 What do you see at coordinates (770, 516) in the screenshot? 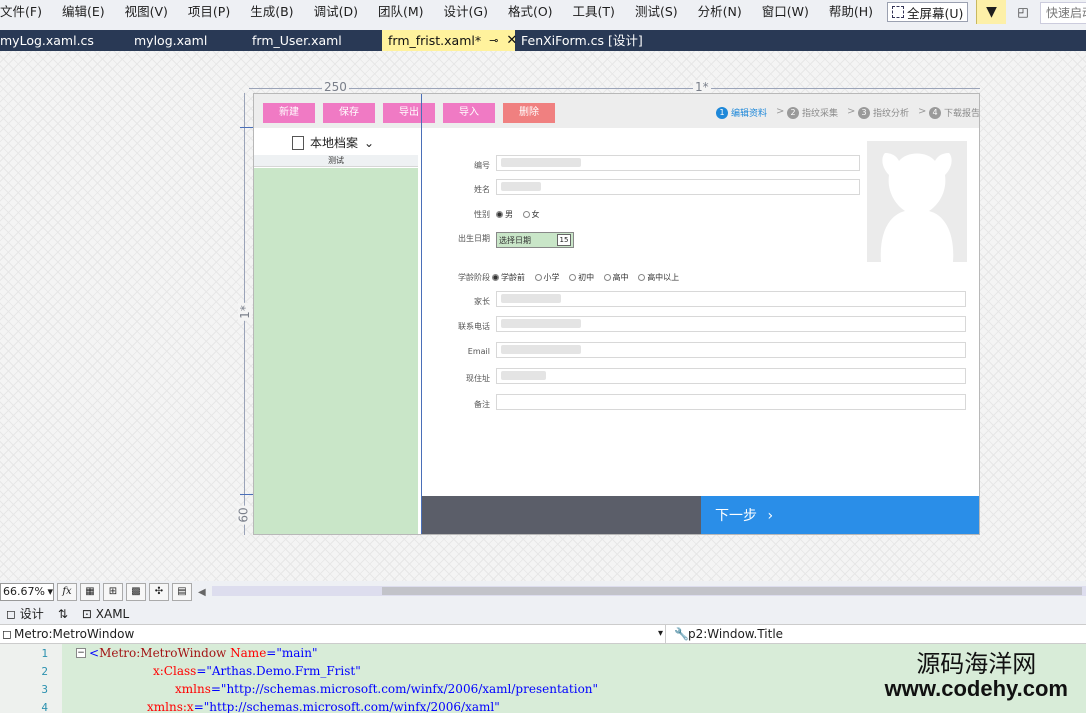
I see `chevron-right-icon: ›` at bounding box center [770, 516].